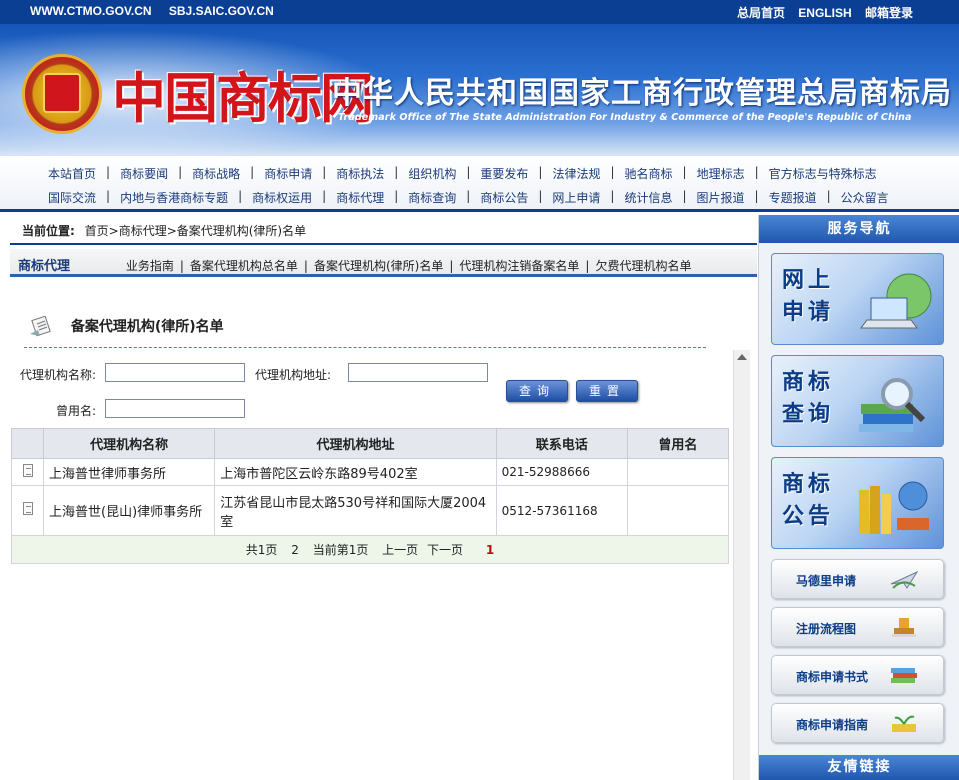 Image resolution: width=959 pixels, height=780 pixels. Describe the element at coordinates (741, 565) in the screenshot. I see `content-scrollbar` at that location.